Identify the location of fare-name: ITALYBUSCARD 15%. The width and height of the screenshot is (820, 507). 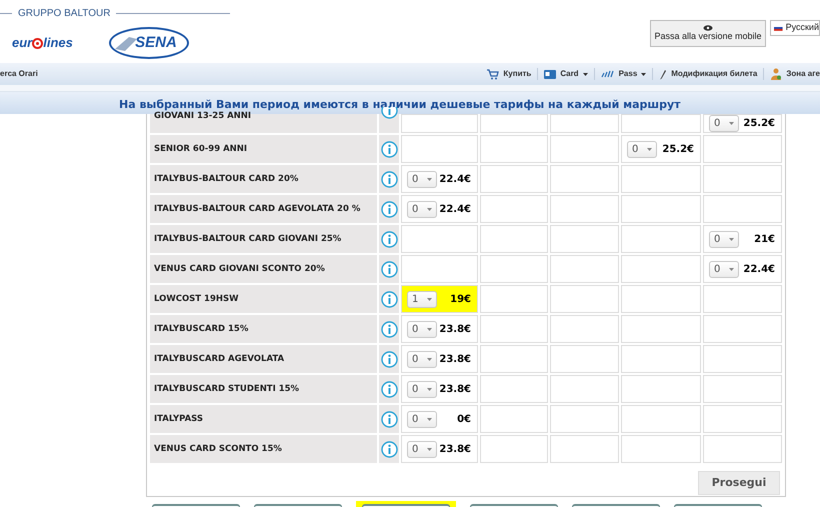
(201, 329).